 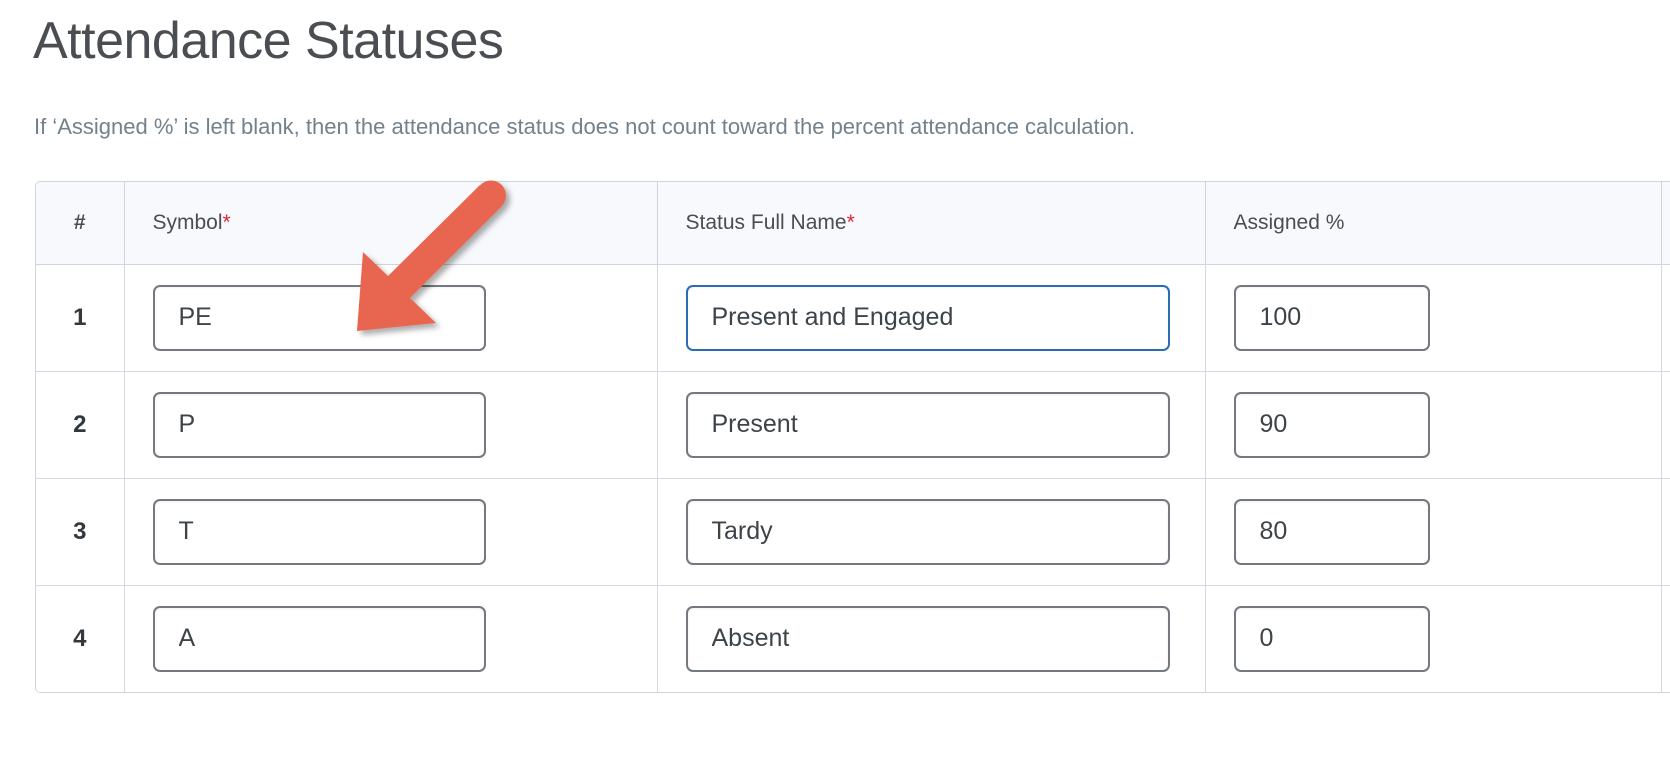 What do you see at coordinates (226, 222) in the screenshot?
I see `required-asterisk-symbol: *` at bounding box center [226, 222].